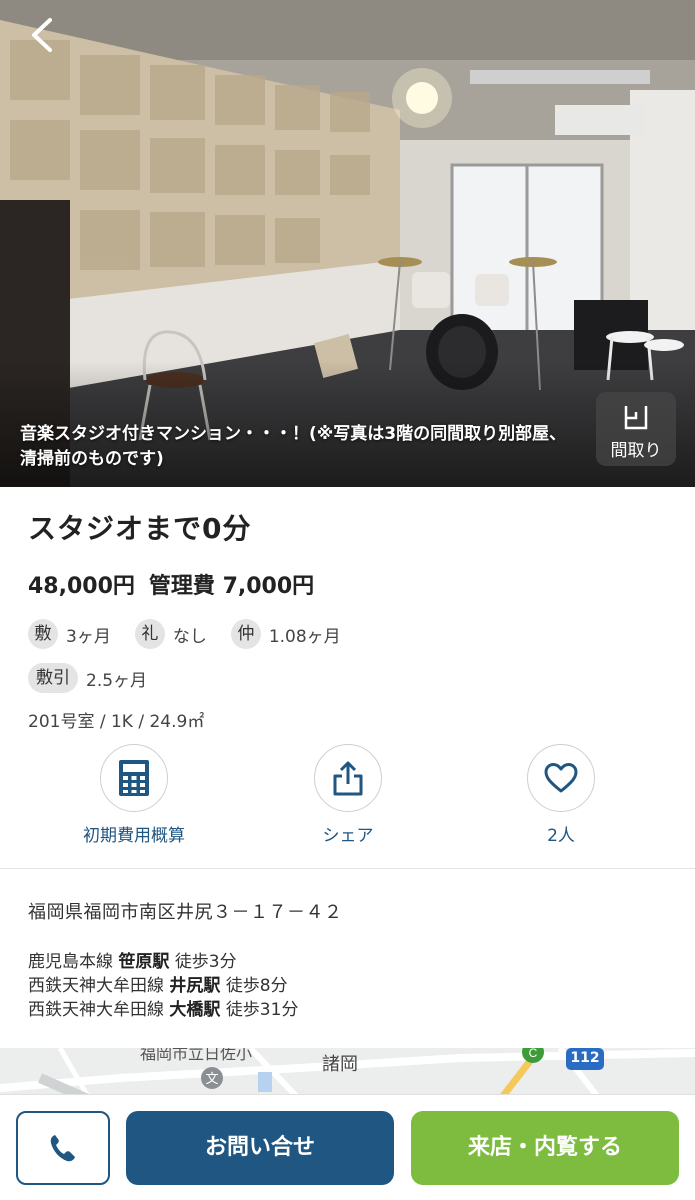 Image resolution: width=695 pixels, height=1200 pixels. I want to click on deposit-badge: 敷, so click(43, 634).